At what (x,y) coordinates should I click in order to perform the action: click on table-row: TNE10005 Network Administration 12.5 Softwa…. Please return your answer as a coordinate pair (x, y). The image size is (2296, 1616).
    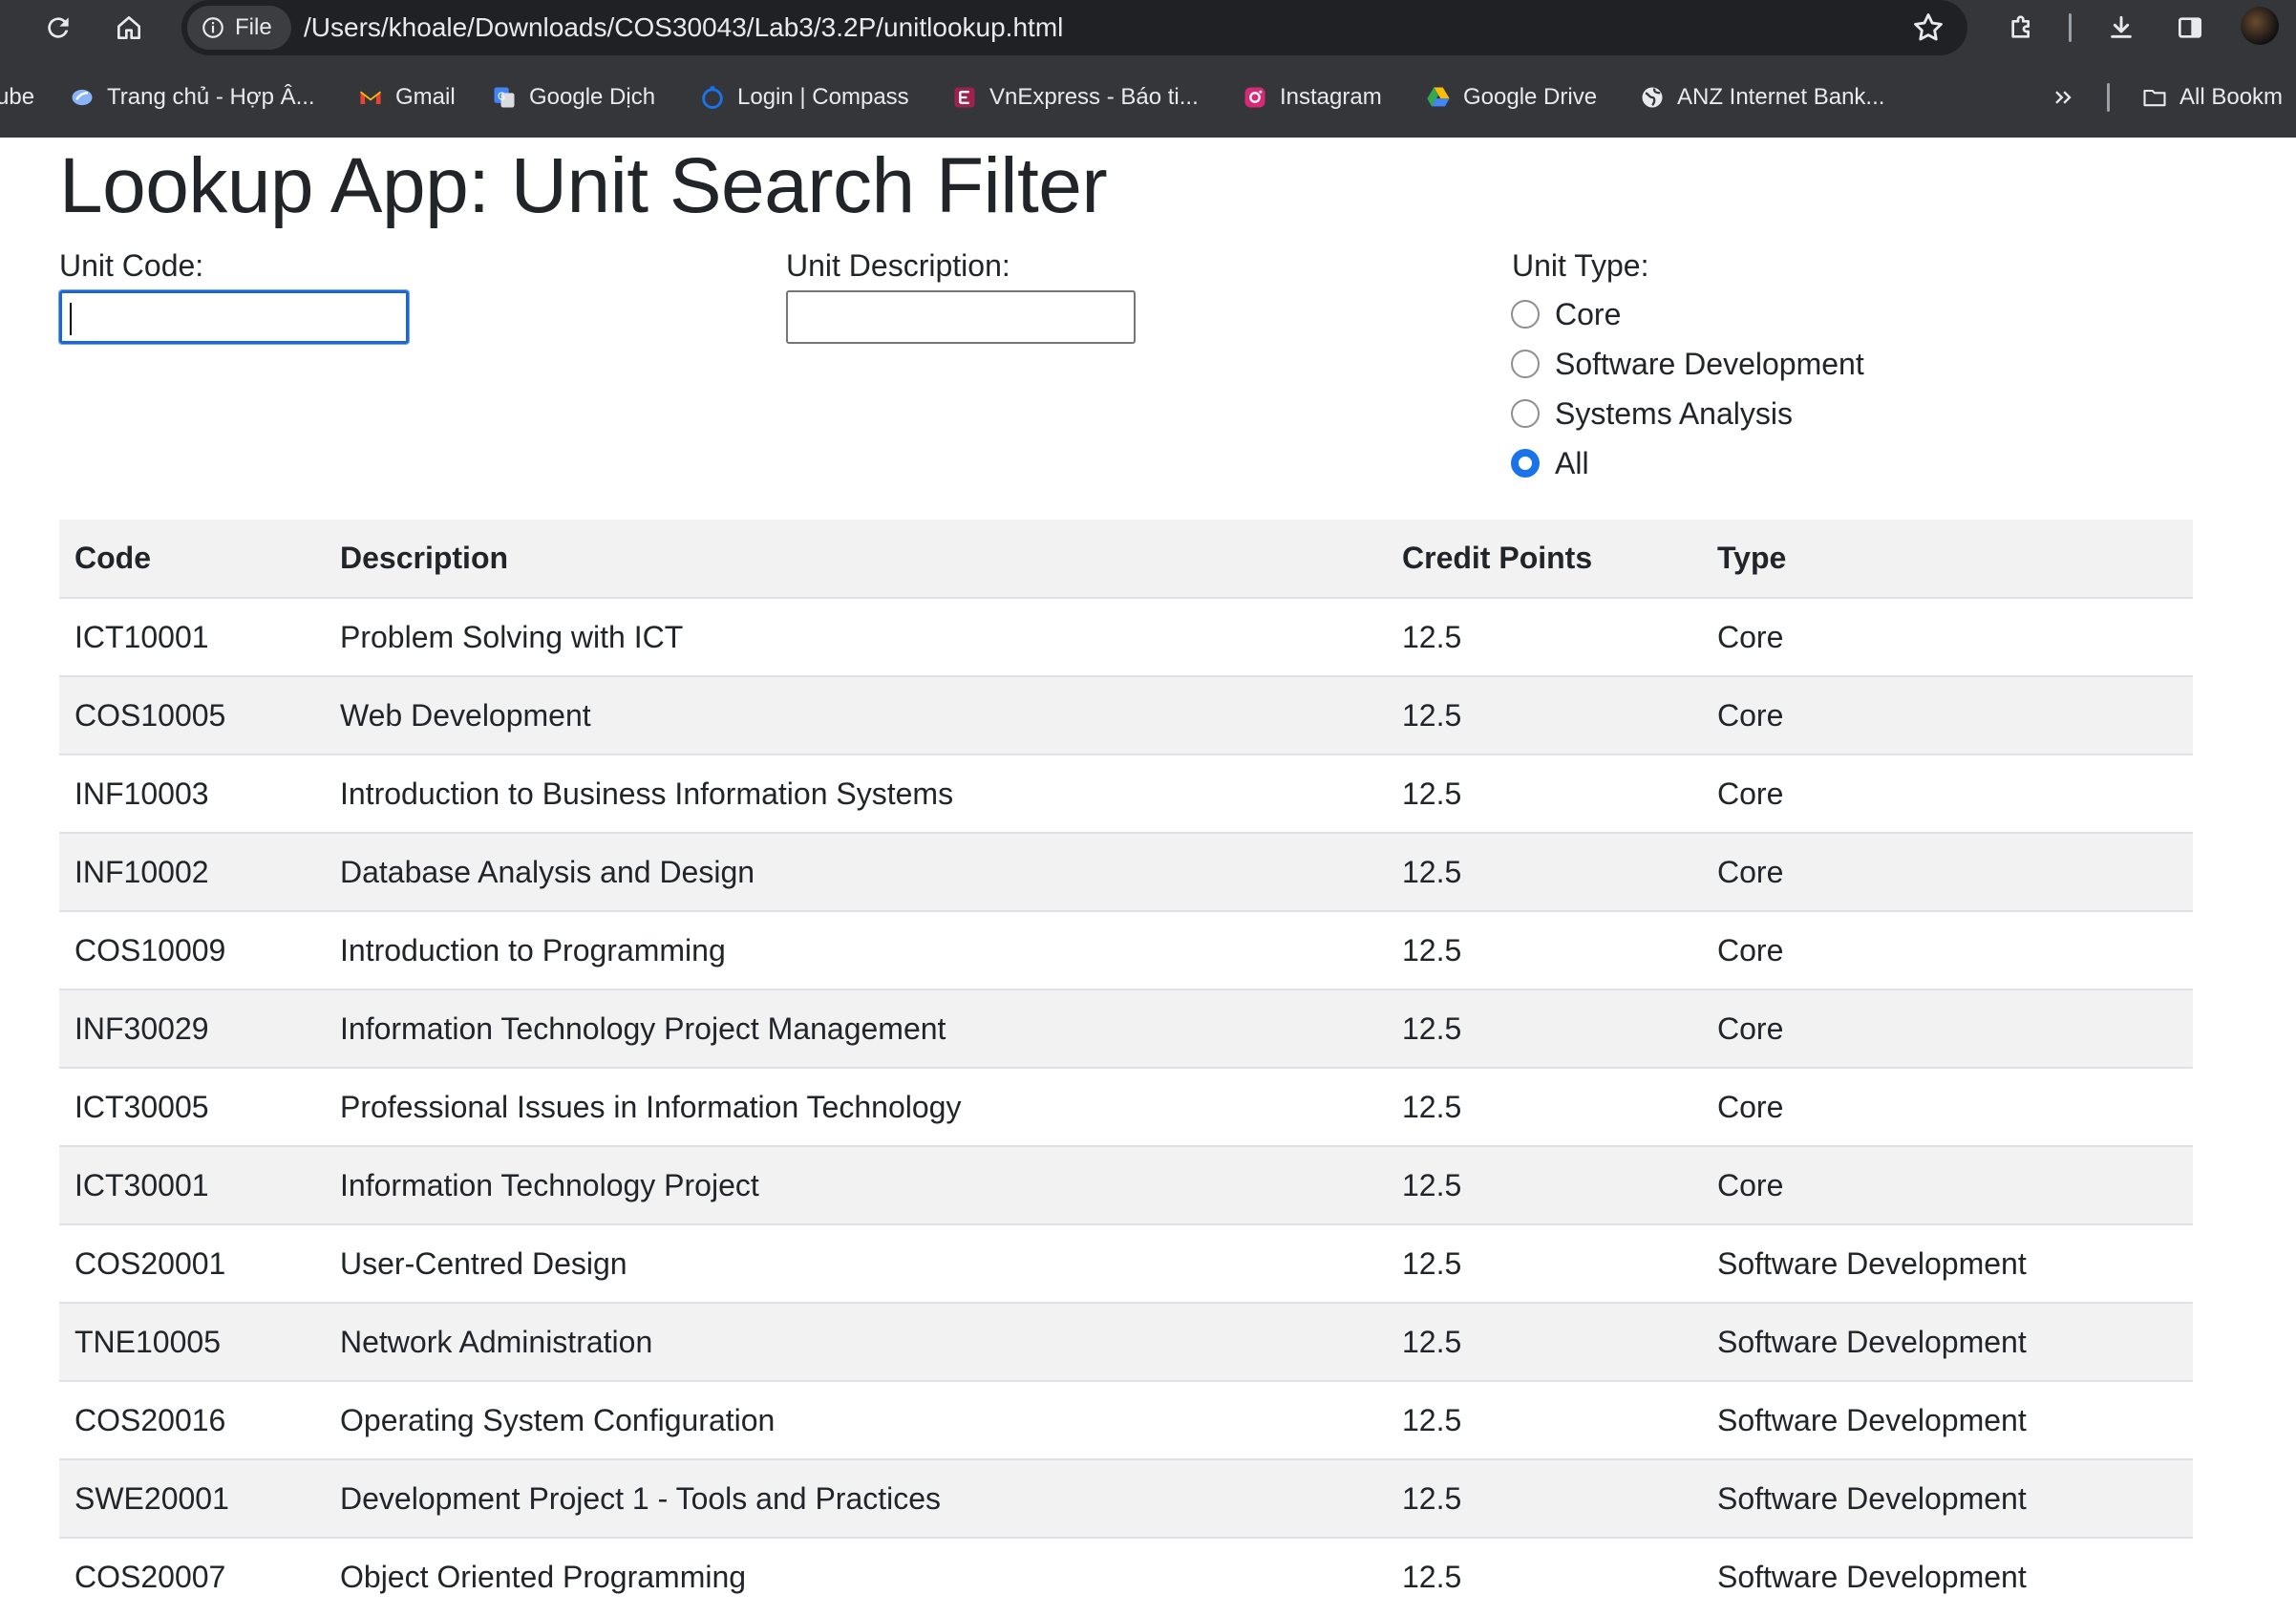
    Looking at the image, I should click on (1126, 1341).